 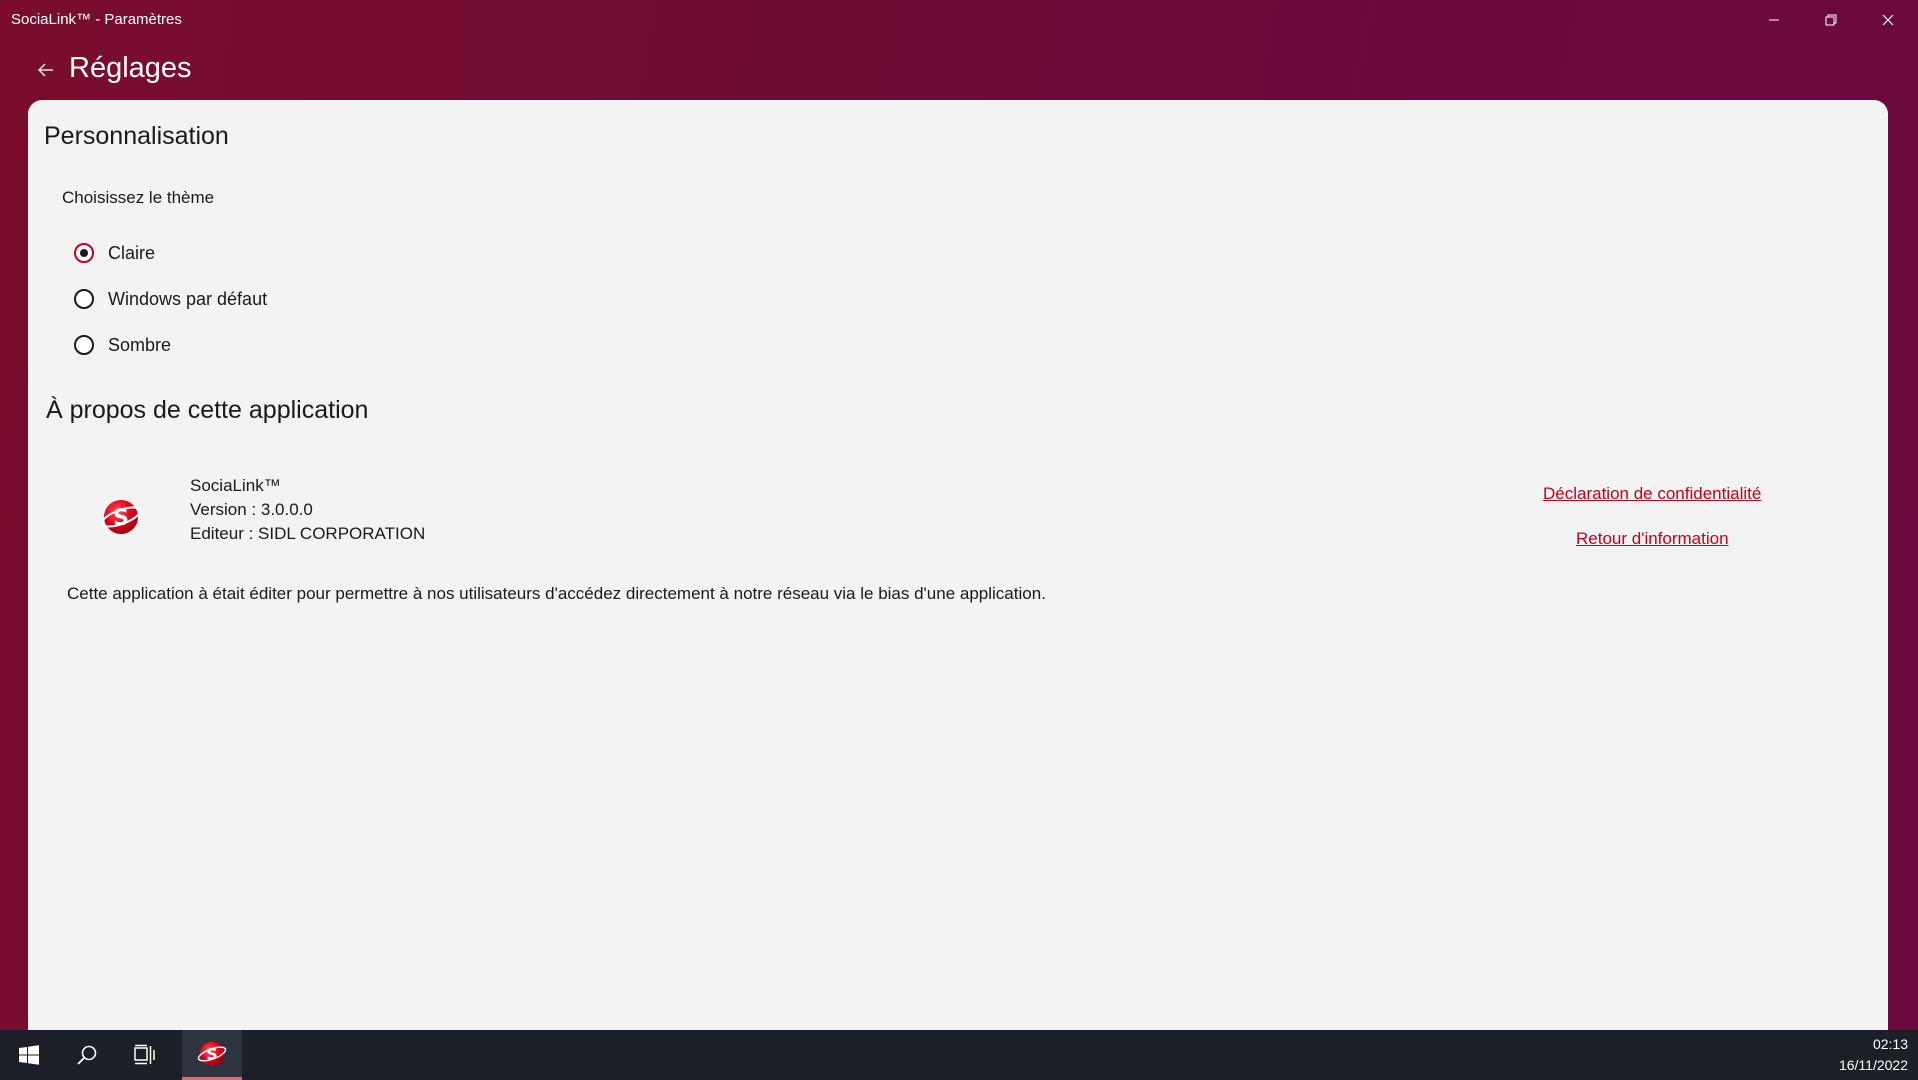 What do you see at coordinates (251, 509) in the screenshot?
I see `app-version: Version : 3.0.0.0` at bounding box center [251, 509].